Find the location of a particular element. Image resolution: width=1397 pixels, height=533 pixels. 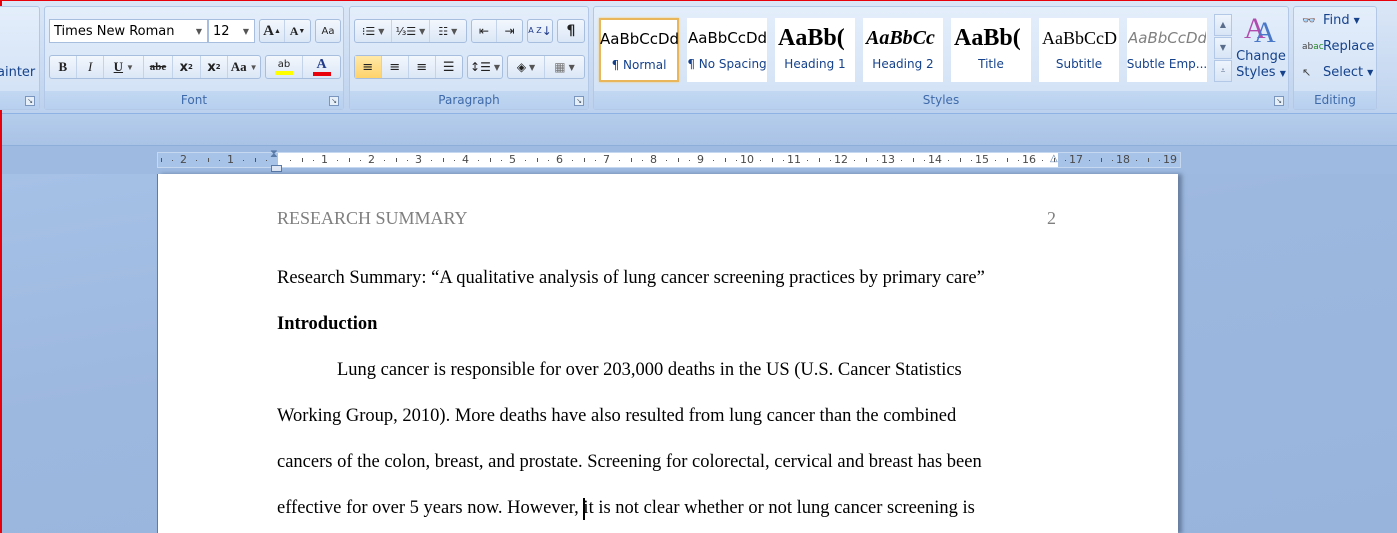

highlight-button: ab is located at coordinates (285, 67).